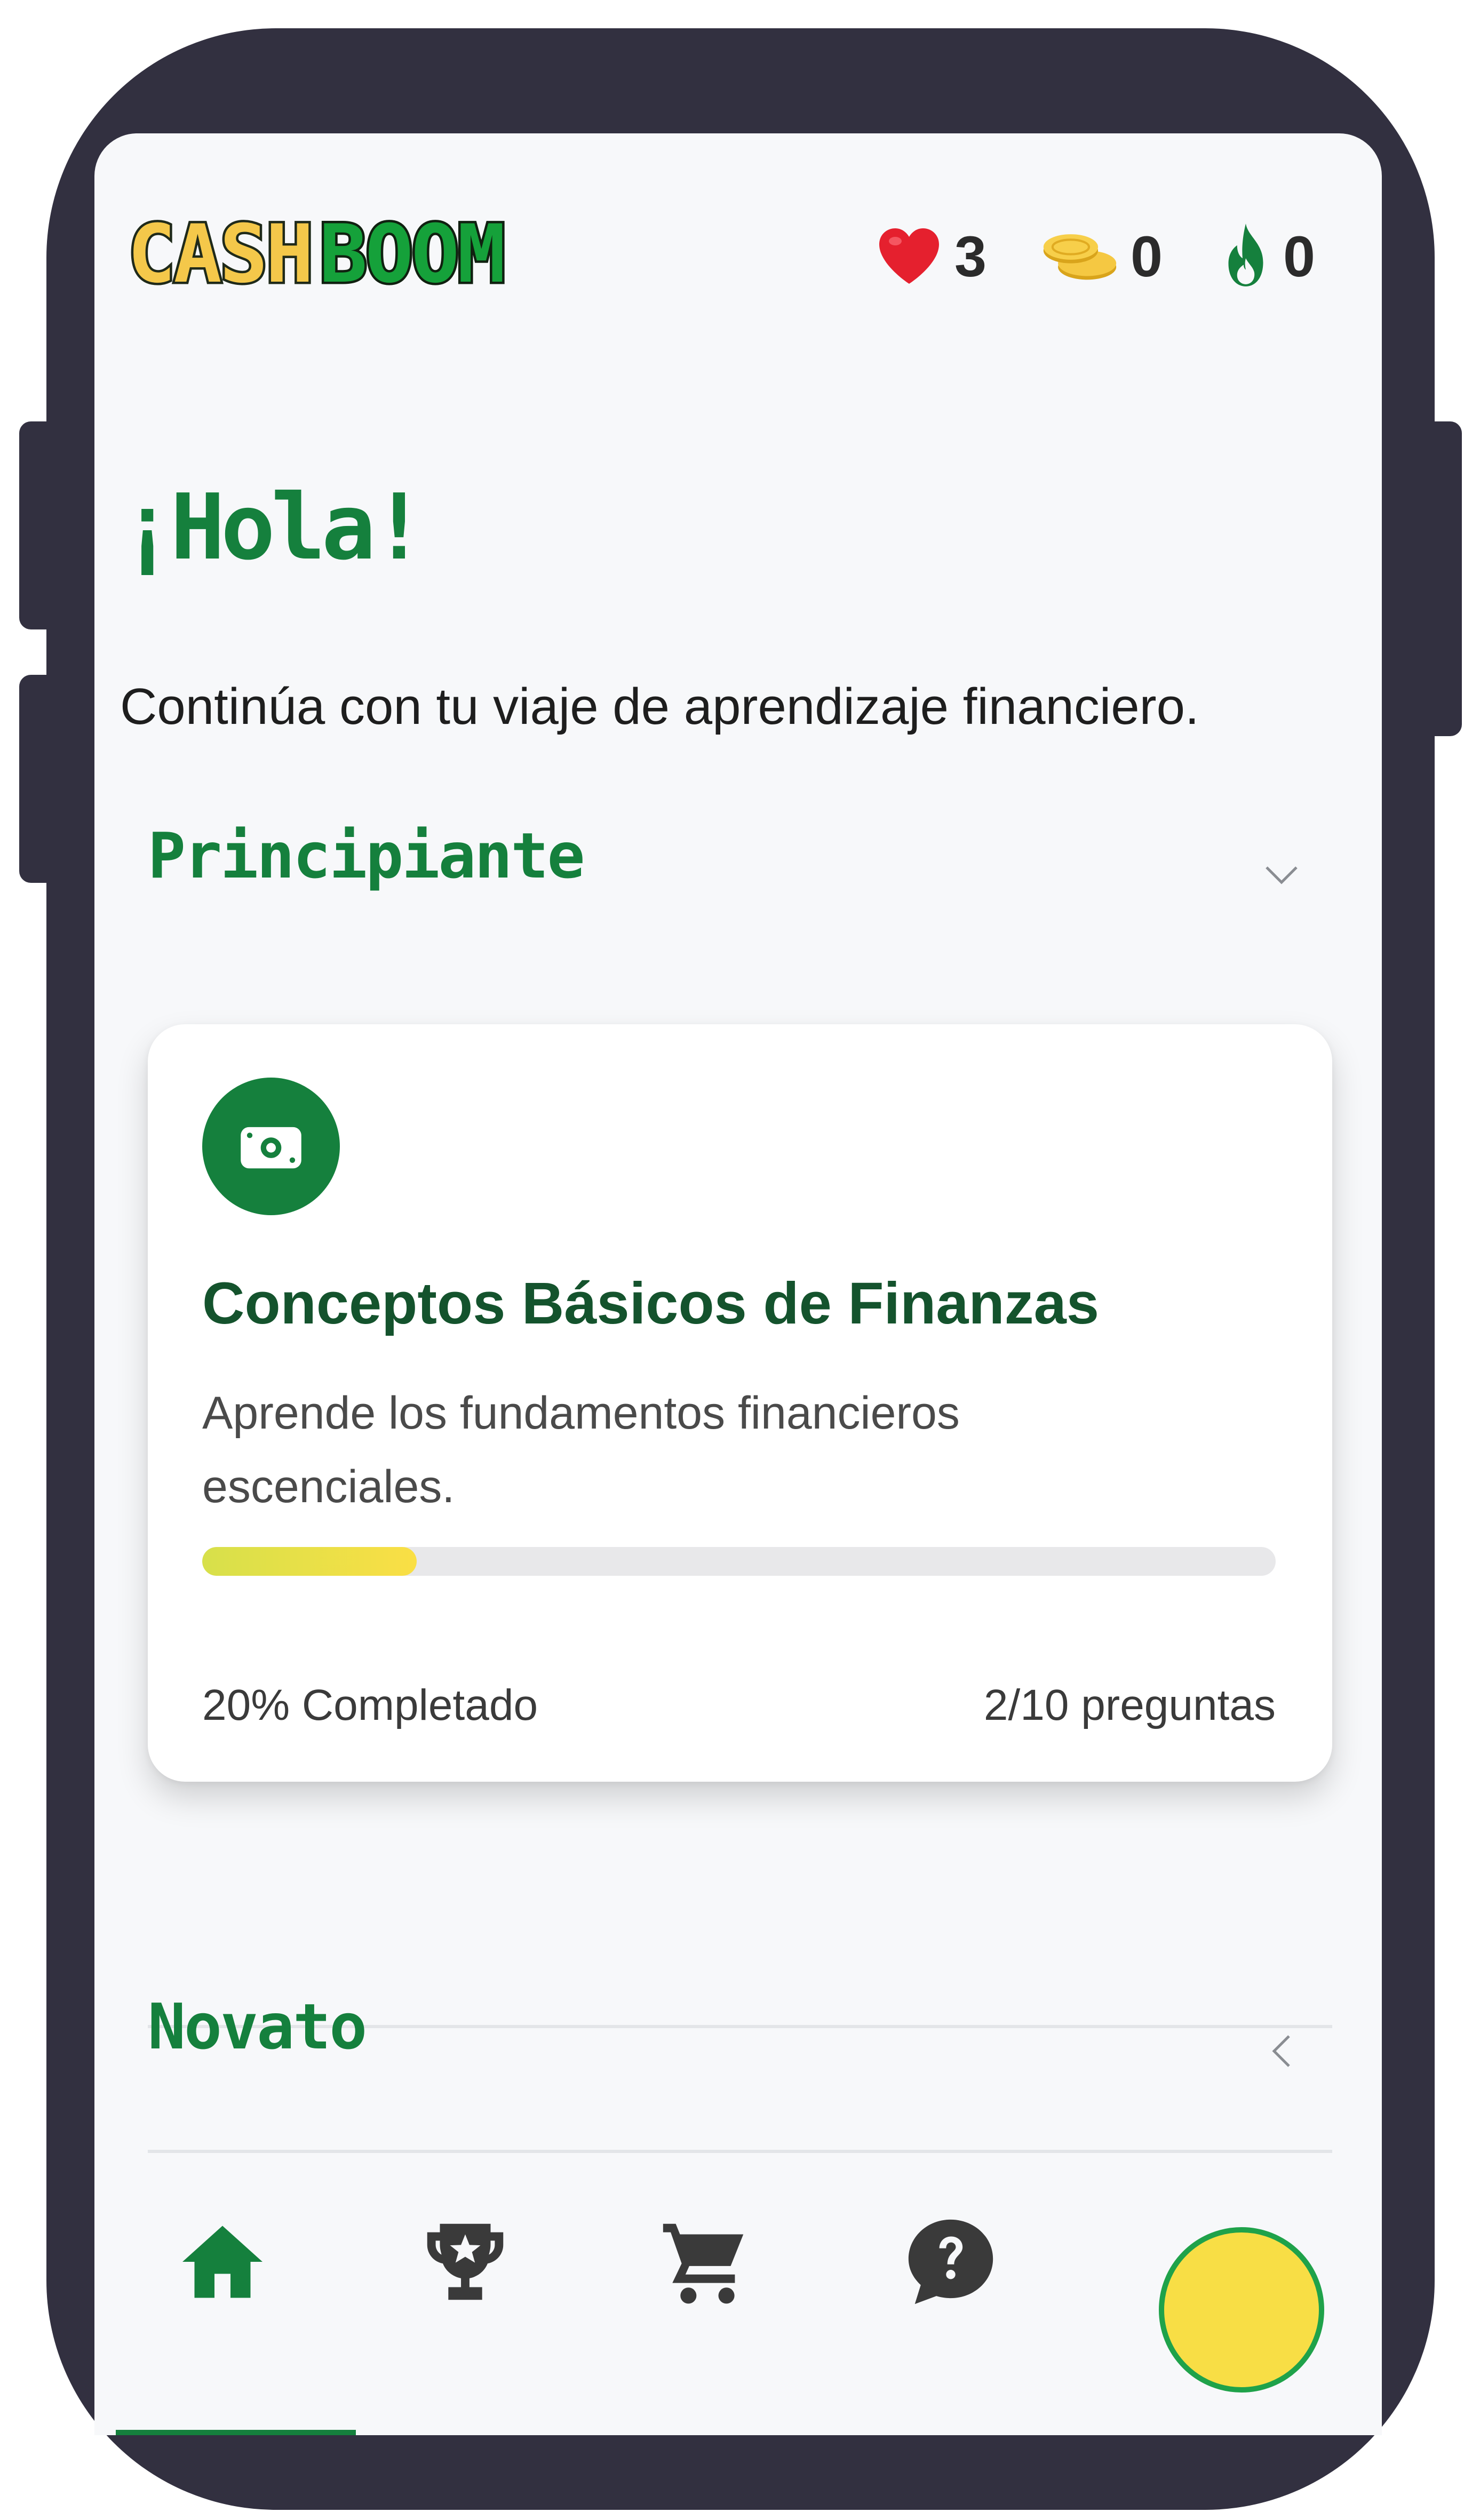 Image resolution: width=1480 pixels, height=2520 pixels. I want to click on home-icon, so click(222, 2262).